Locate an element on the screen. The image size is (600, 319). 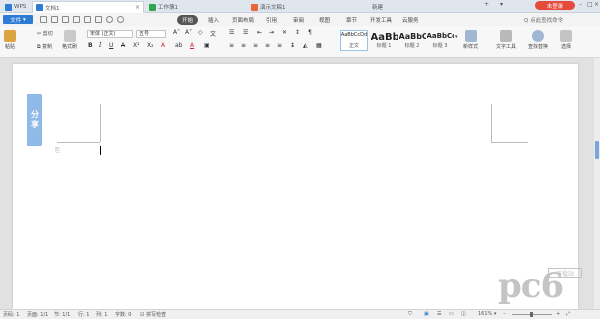
menu-references: 引用 is located at coordinates (271, 20).